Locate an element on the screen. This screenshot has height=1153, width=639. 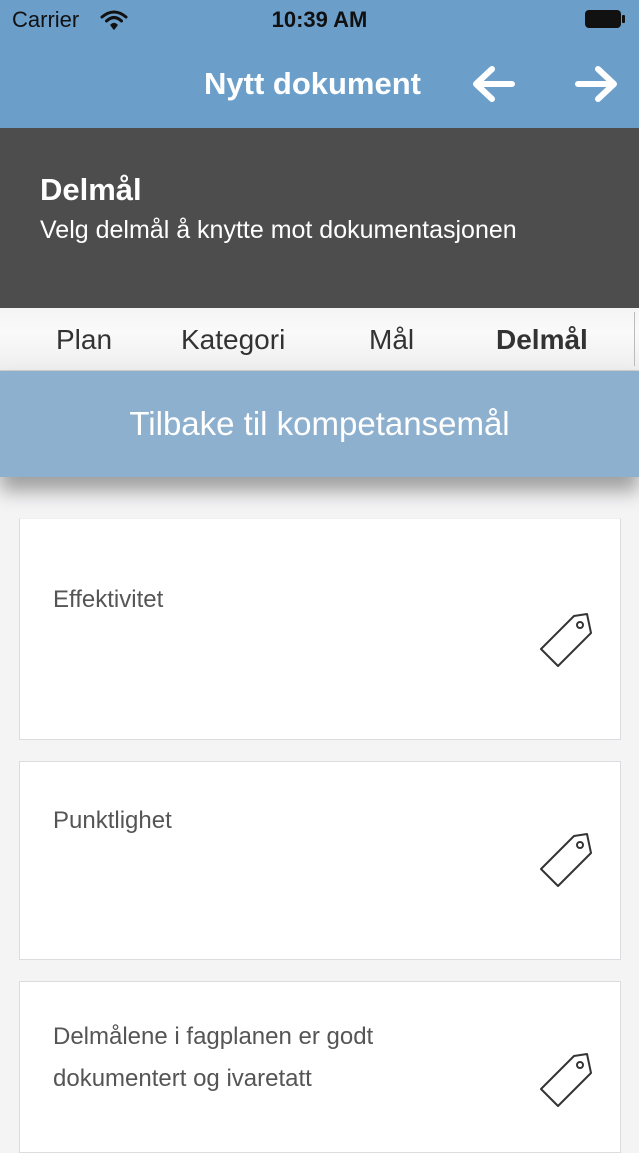
back-button is located at coordinates (493, 84).